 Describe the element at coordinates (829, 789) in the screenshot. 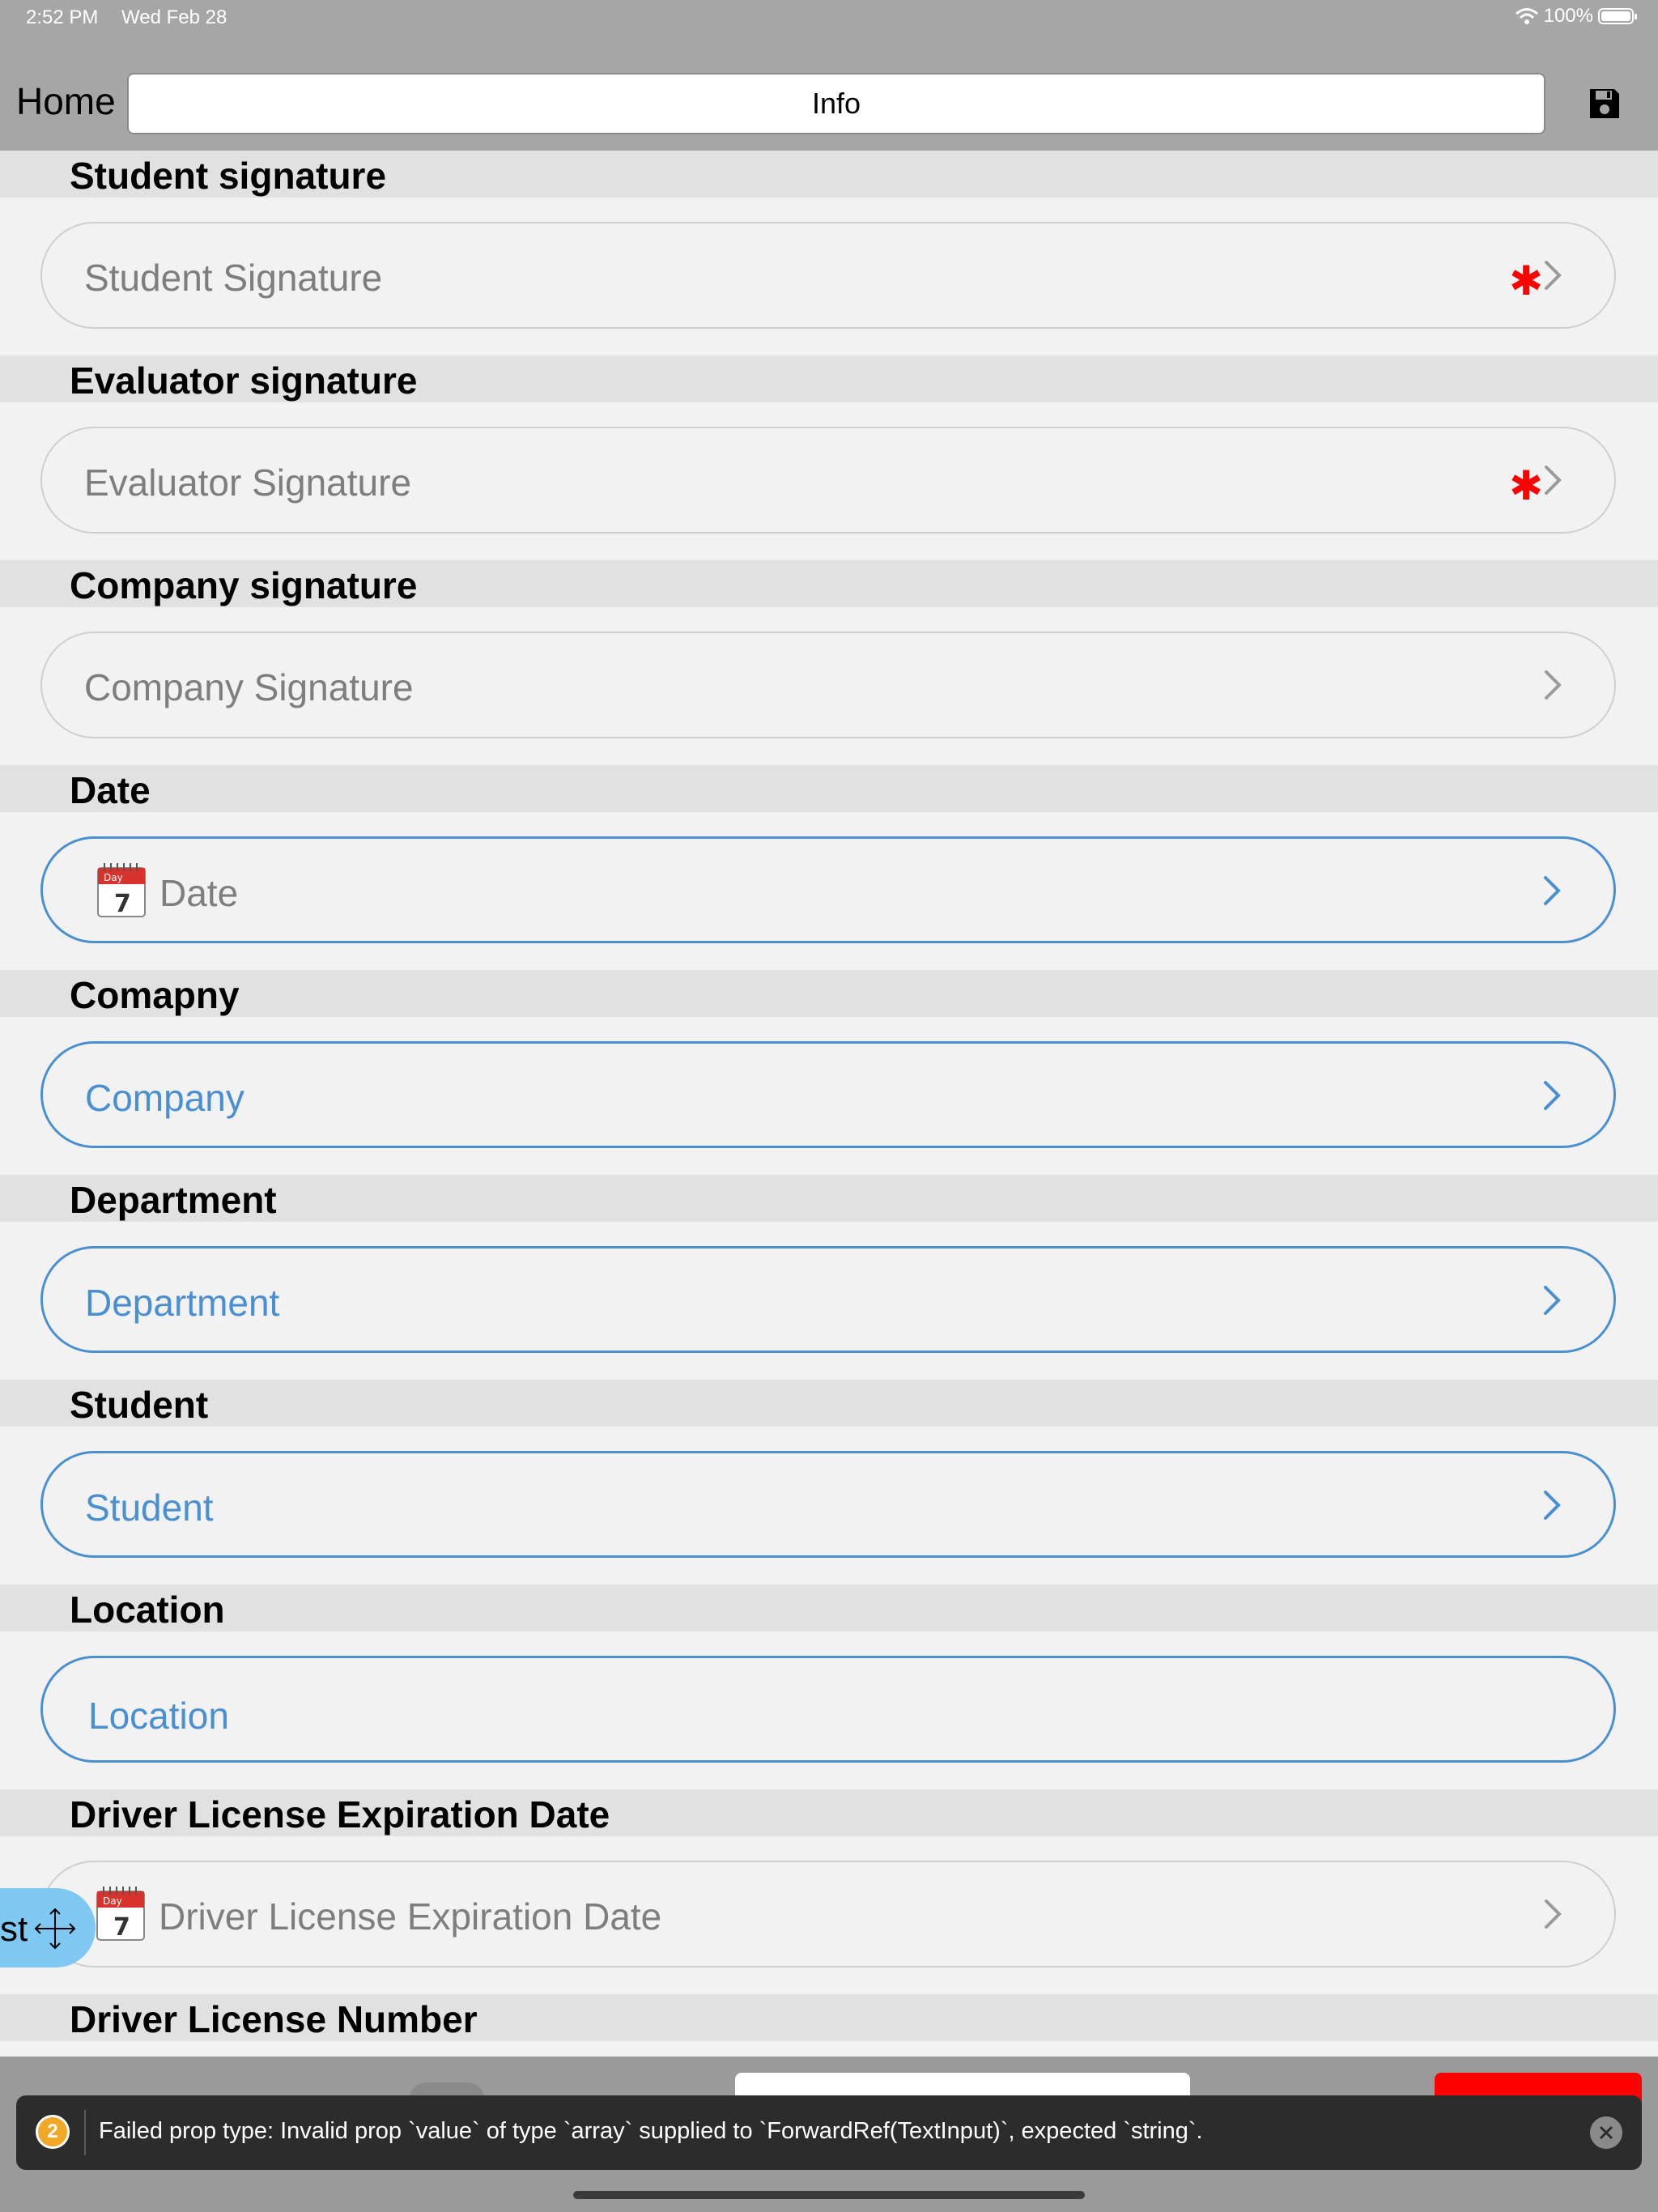

I see `section-header: Date` at that location.